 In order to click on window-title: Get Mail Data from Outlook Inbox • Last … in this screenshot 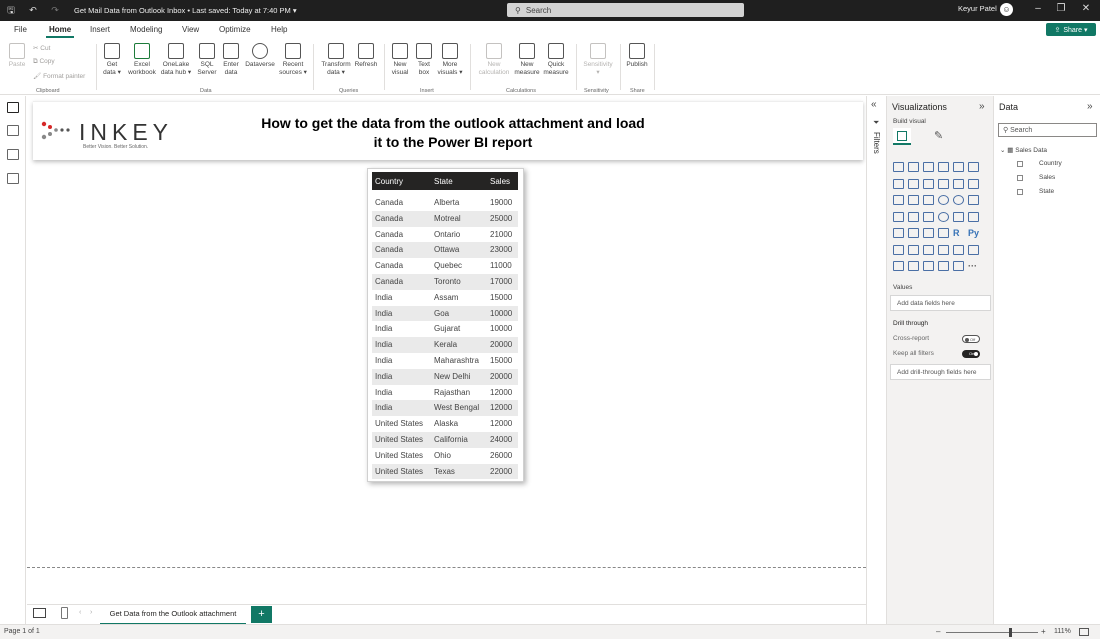, I will do `click(185, 10)`.